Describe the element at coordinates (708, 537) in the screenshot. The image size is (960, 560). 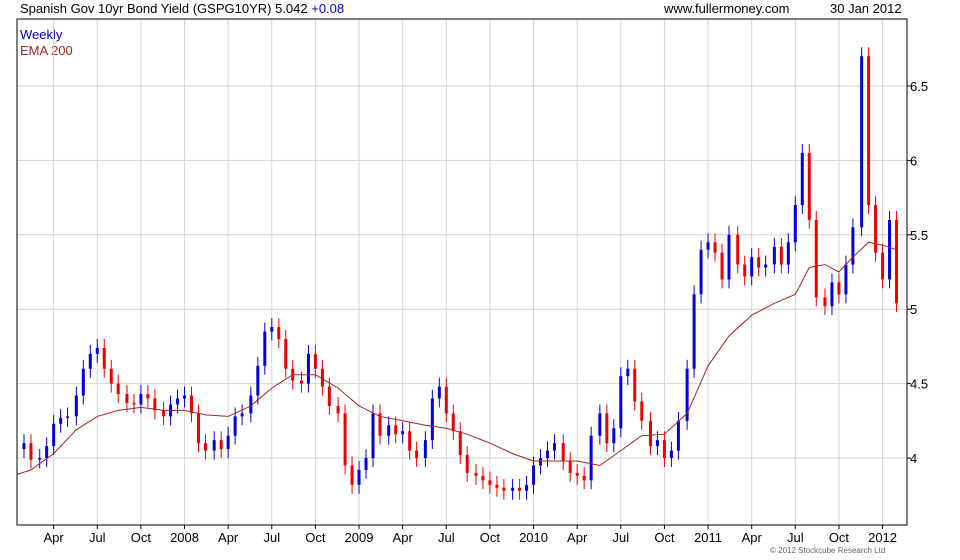
I see `x-tick-label: 2011` at that location.